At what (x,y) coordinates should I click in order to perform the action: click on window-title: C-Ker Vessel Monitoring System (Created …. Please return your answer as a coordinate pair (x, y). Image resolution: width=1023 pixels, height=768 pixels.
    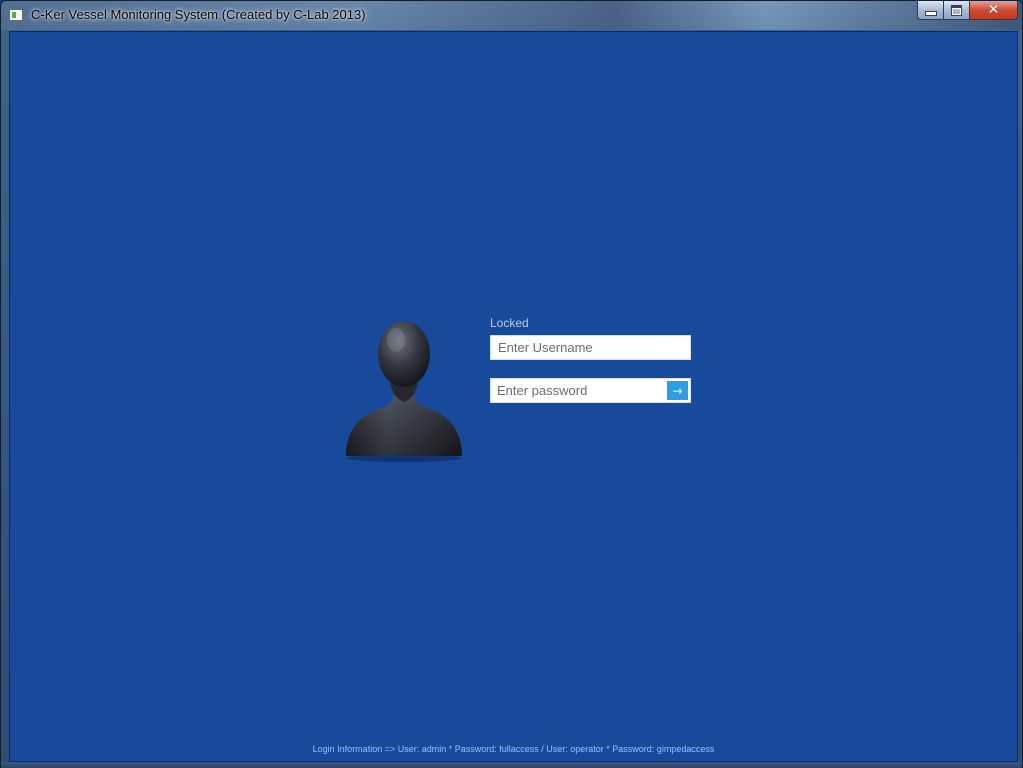
    Looking at the image, I should click on (198, 14).